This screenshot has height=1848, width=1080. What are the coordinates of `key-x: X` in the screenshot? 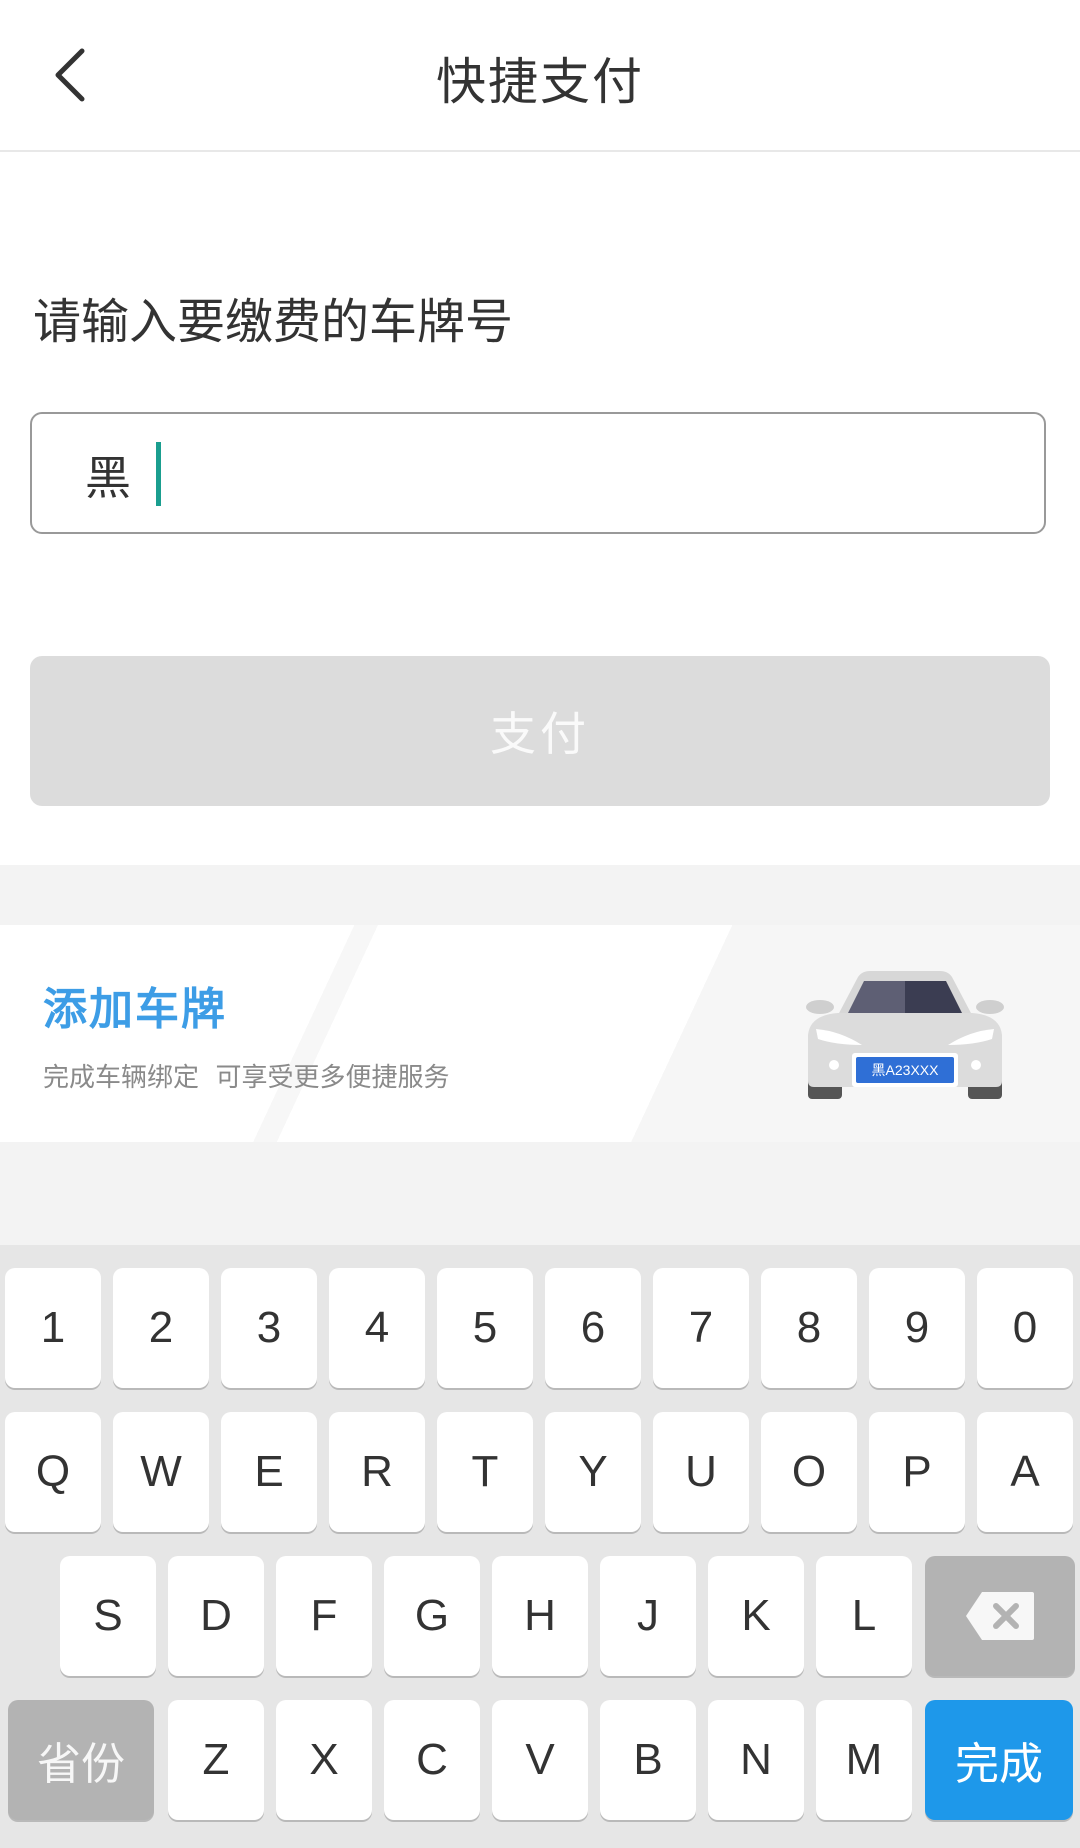 It's located at (324, 1760).